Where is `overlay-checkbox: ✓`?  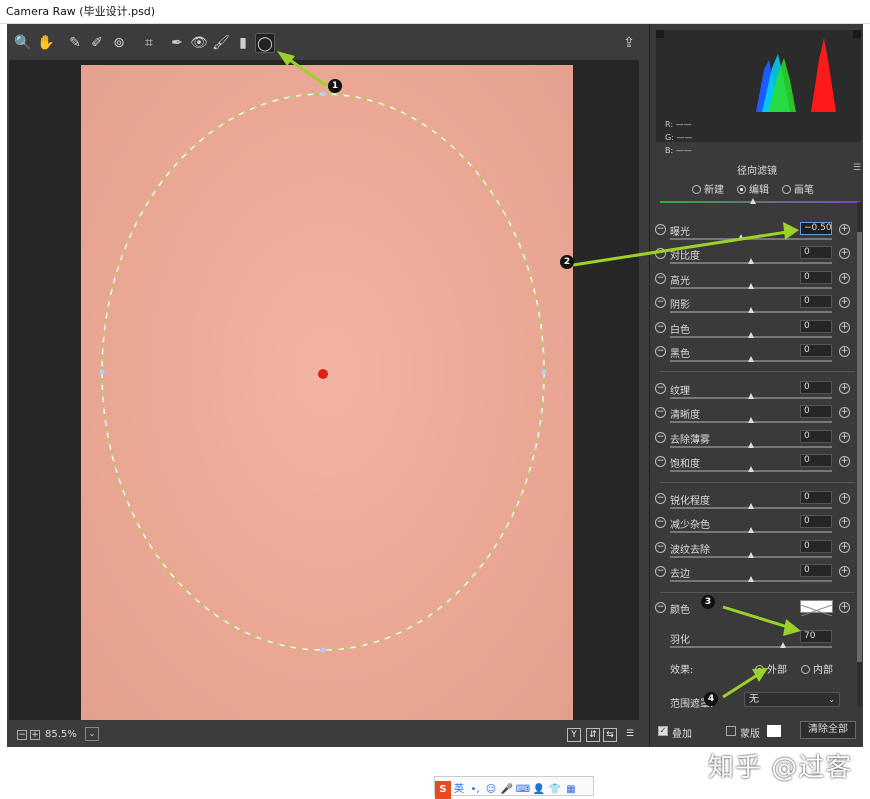
overlay-checkbox: ✓ is located at coordinates (663, 731).